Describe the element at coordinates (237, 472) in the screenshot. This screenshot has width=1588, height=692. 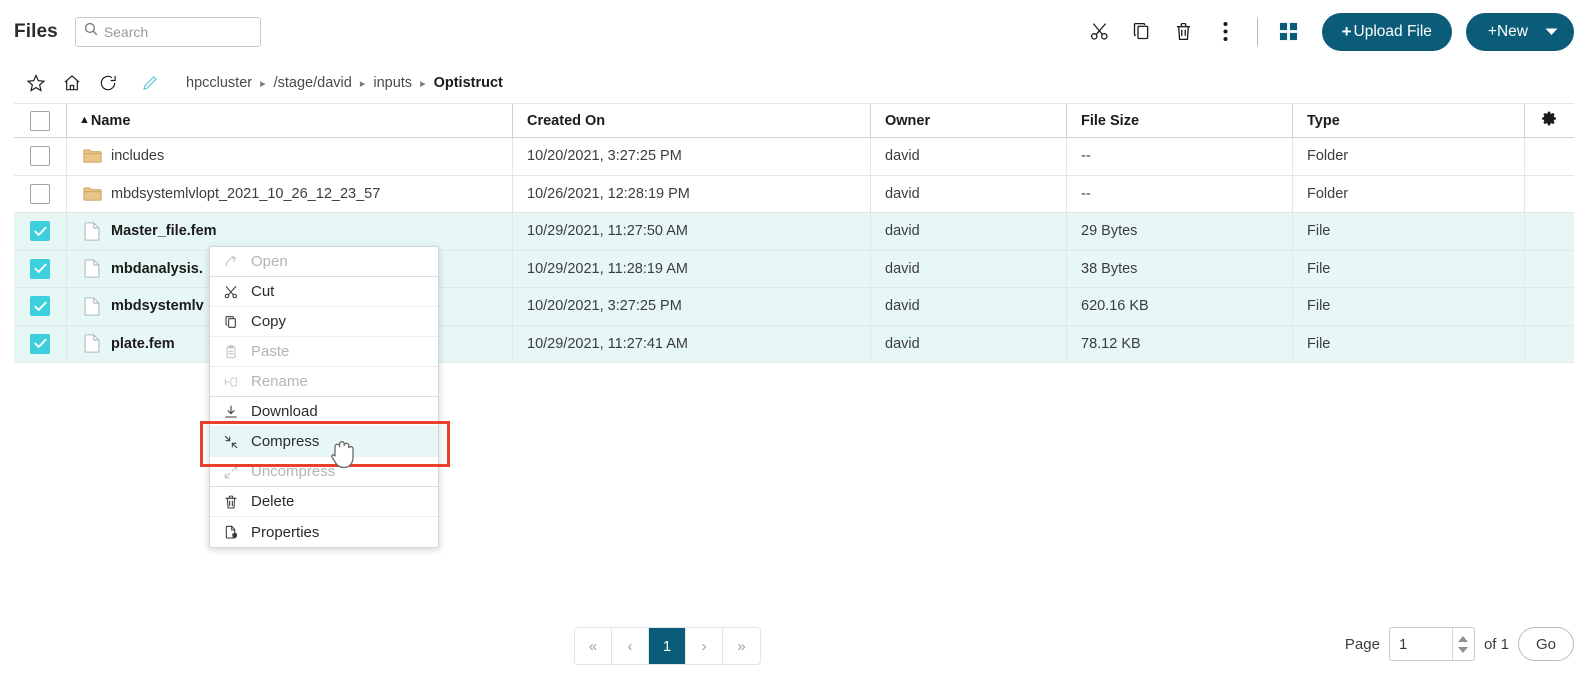
I see `uncompress-icon` at that location.